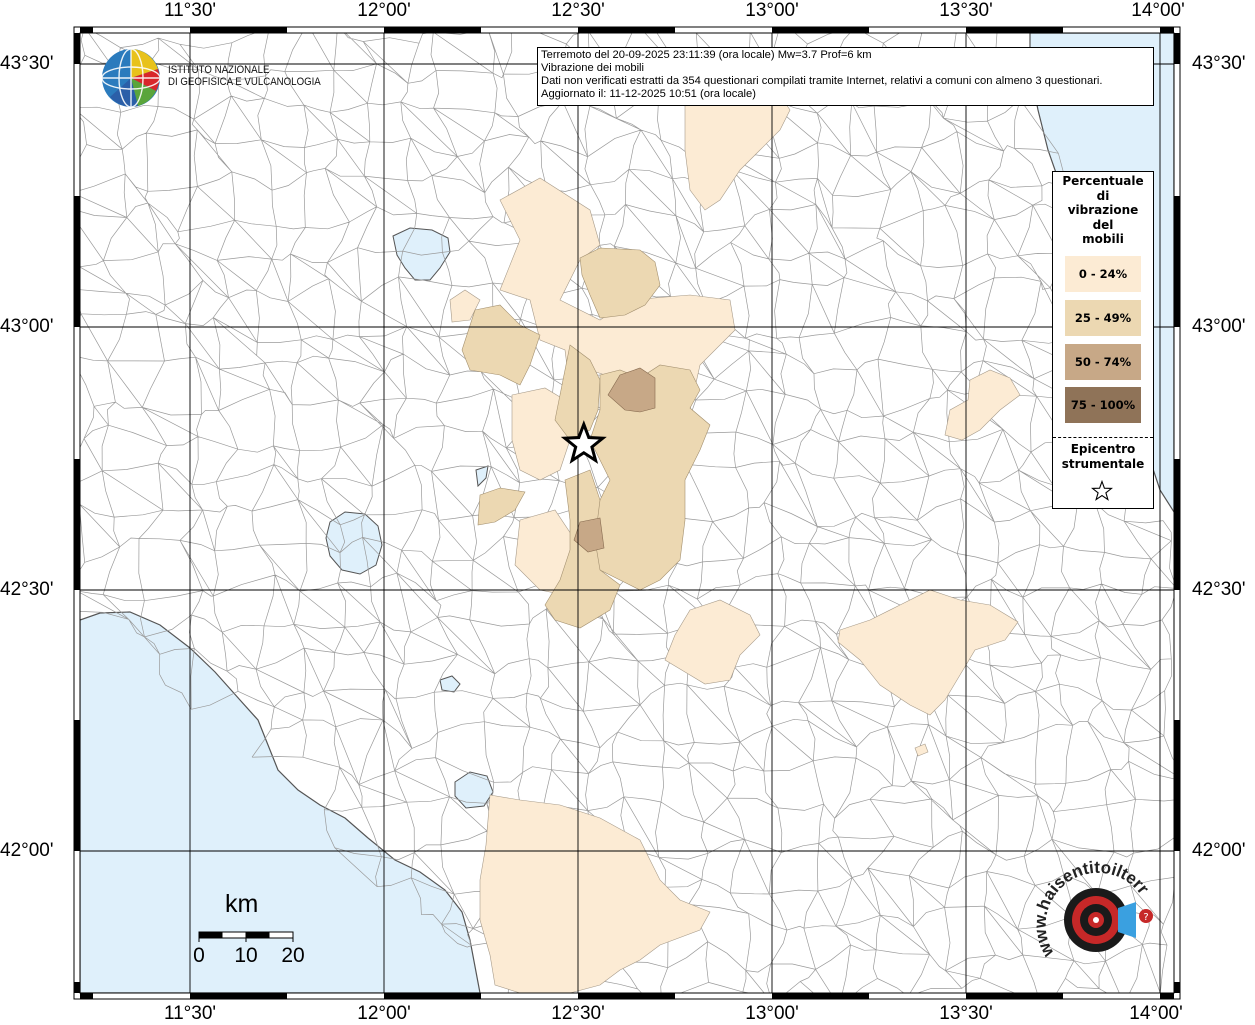  I want to click on legend-title-line: mobili, so click(1103, 239).